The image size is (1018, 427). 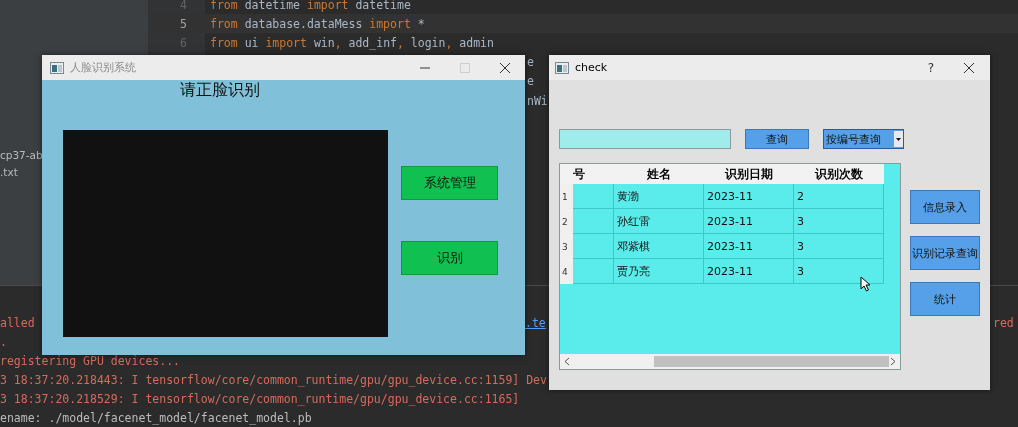 What do you see at coordinates (945, 299) in the screenshot?
I see `action-button: 统计` at bounding box center [945, 299].